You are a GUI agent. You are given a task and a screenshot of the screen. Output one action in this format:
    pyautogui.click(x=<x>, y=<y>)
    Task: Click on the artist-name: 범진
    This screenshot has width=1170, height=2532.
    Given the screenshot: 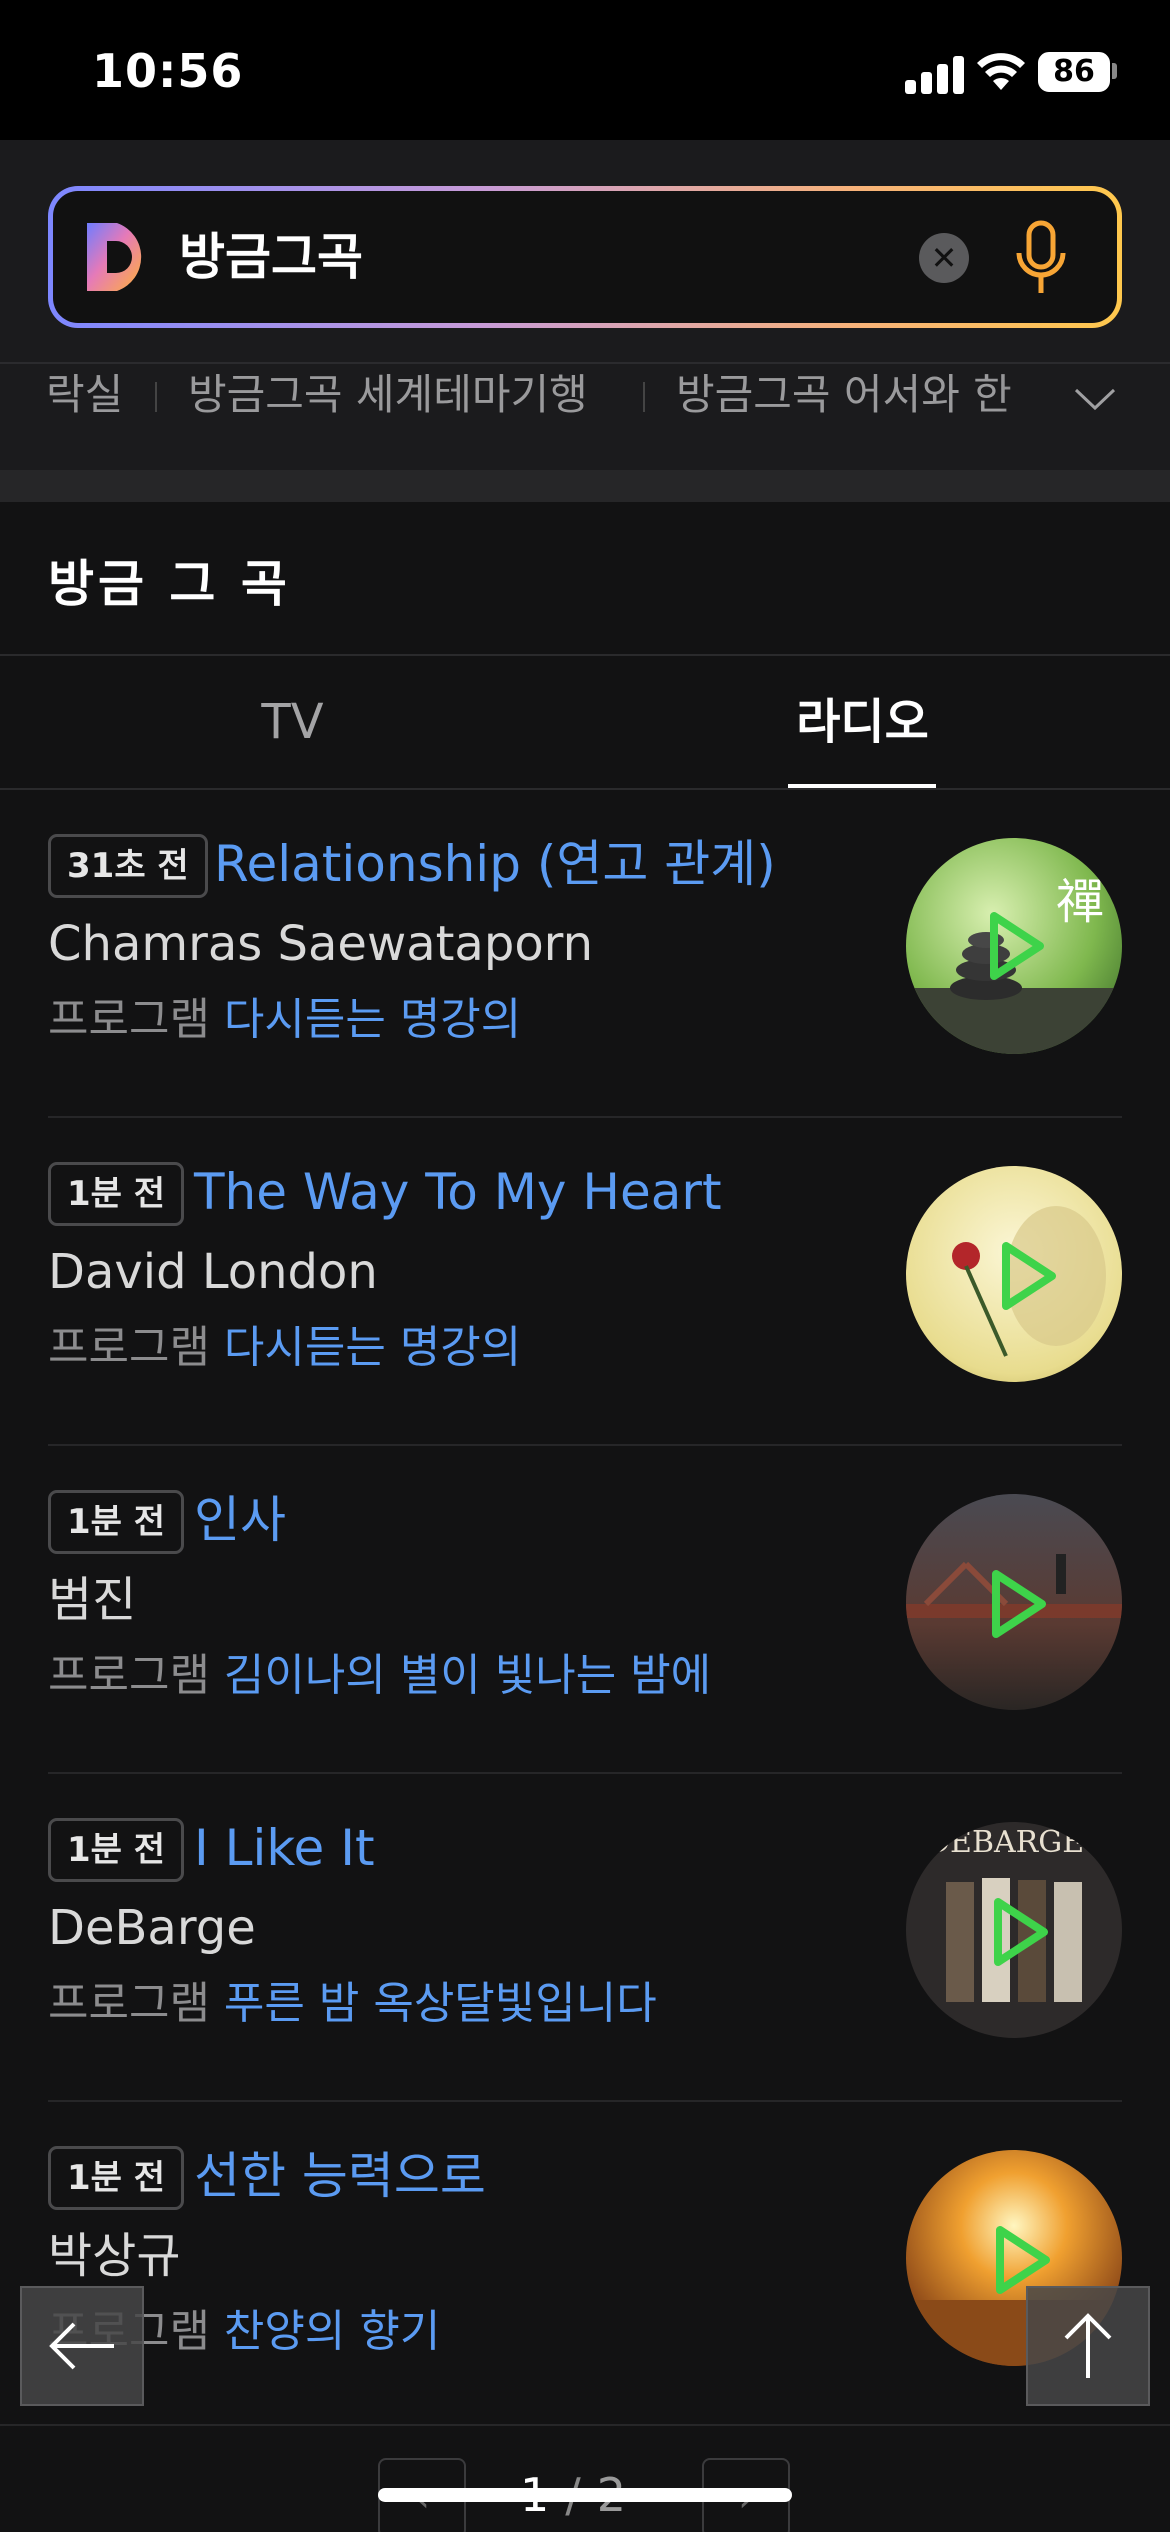 What is the action you would take?
    pyautogui.click(x=92, y=1600)
    